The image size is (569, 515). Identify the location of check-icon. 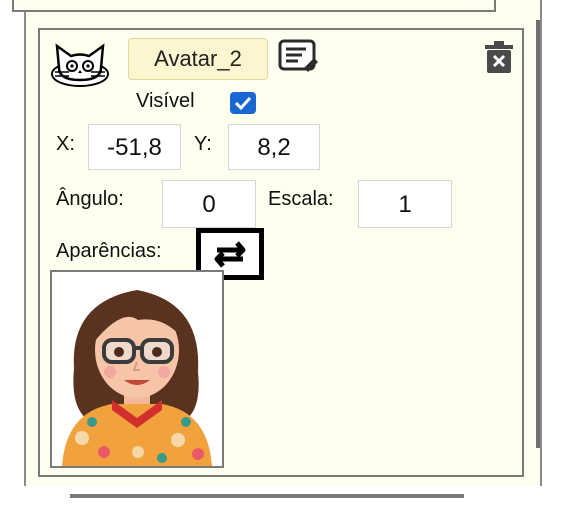
(243, 103).